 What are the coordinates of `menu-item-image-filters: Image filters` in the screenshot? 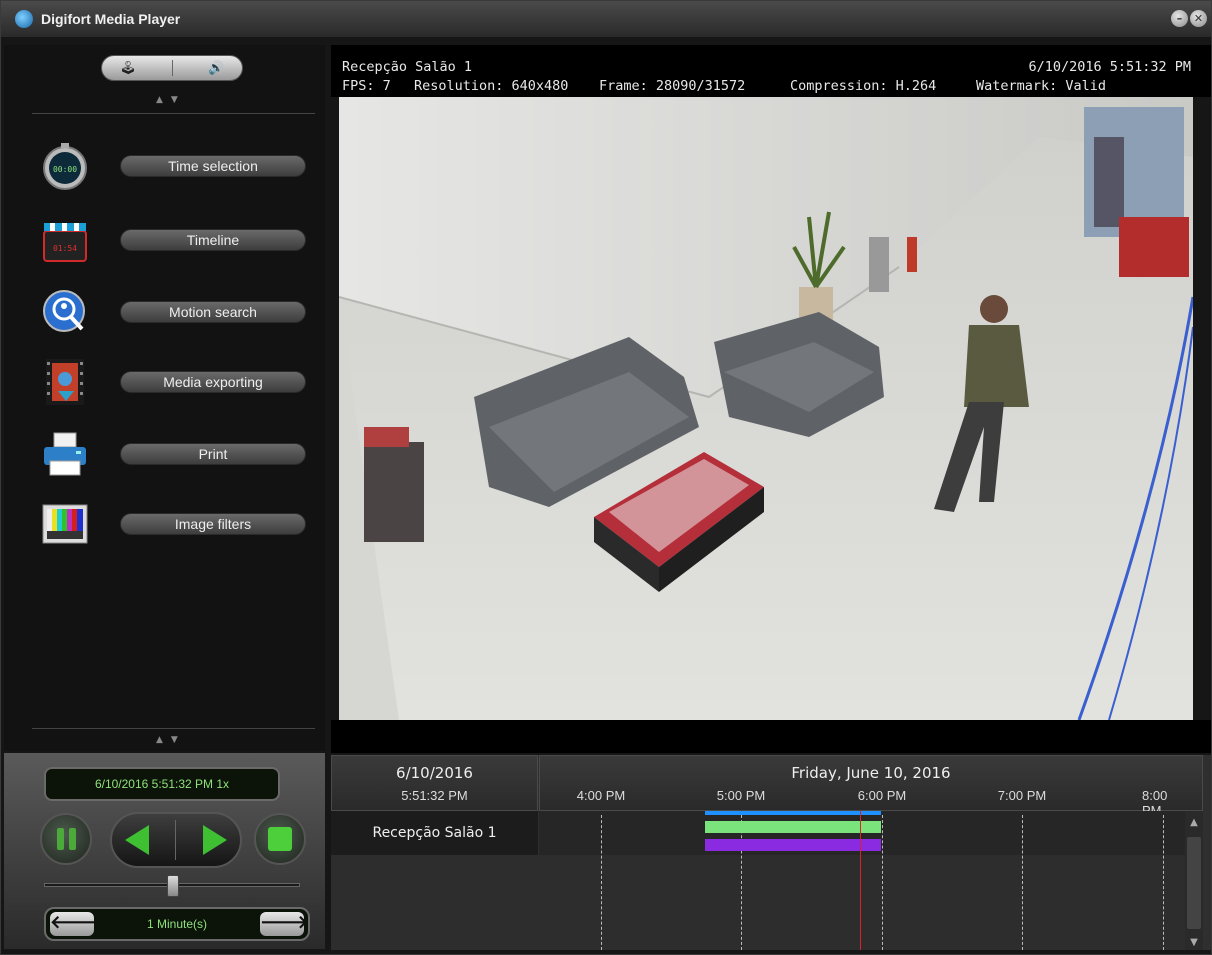 It's located at (174, 525).